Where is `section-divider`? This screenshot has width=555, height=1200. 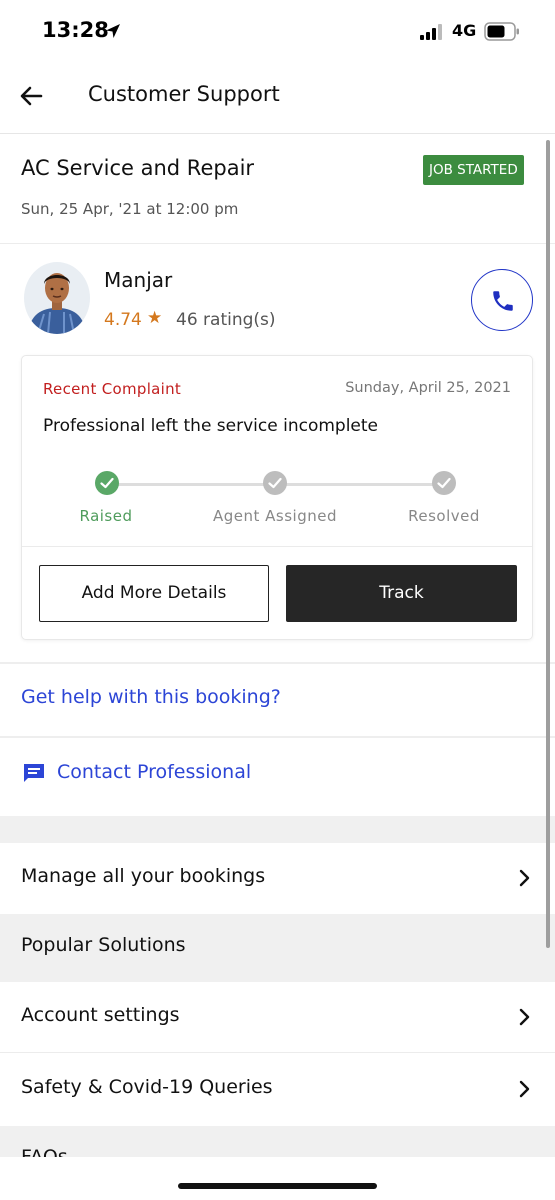
section-divider is located at coordinates (277, 663).